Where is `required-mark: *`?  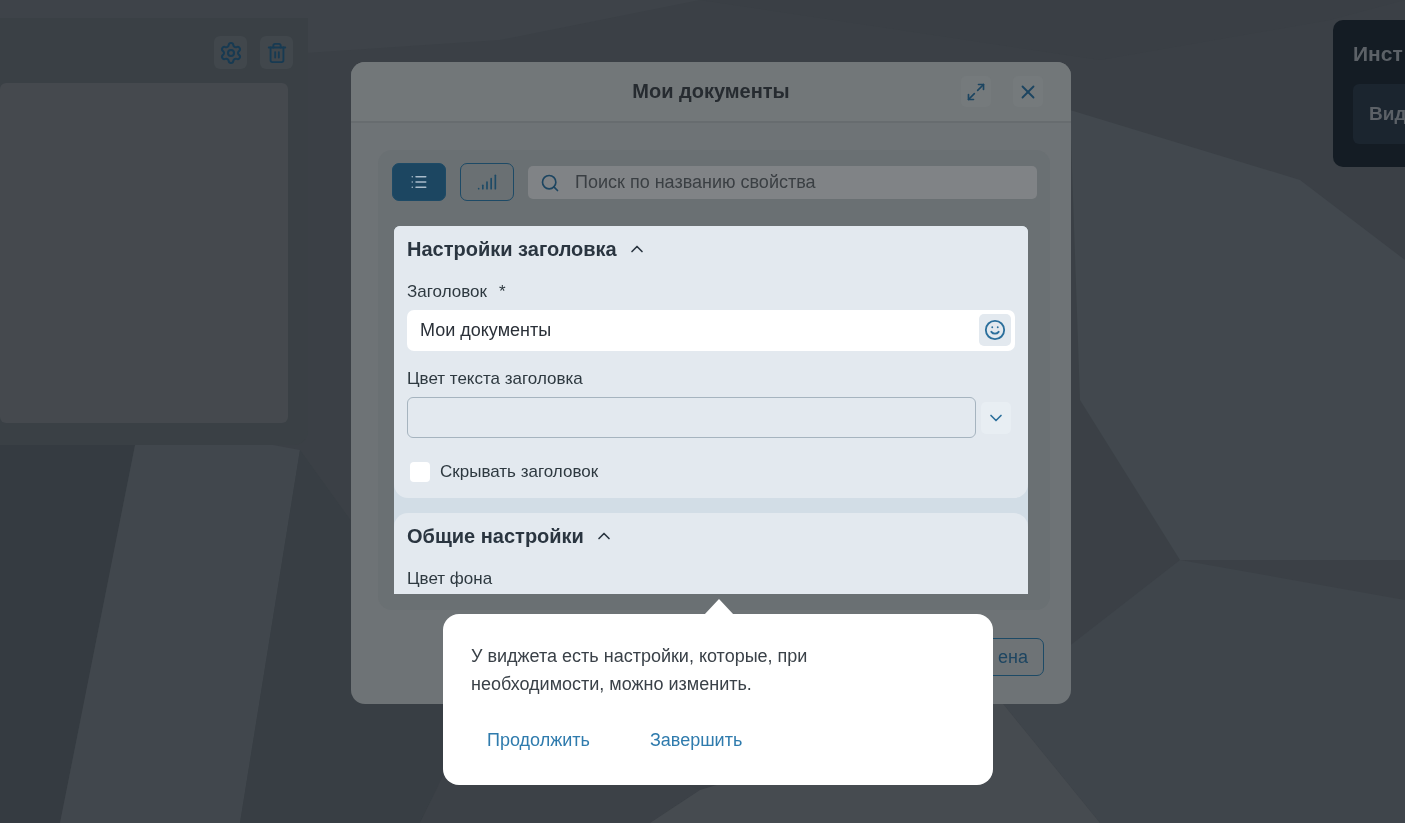 required-mark: * is located at coordinates (502, 292).